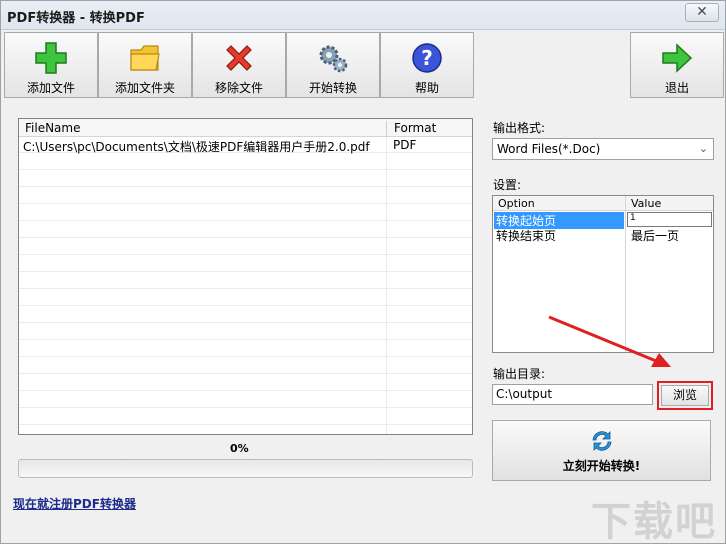 This screenshot has width=726, height=547. I want to click on browse-highlight-box: 浏览, so click(685, 395).